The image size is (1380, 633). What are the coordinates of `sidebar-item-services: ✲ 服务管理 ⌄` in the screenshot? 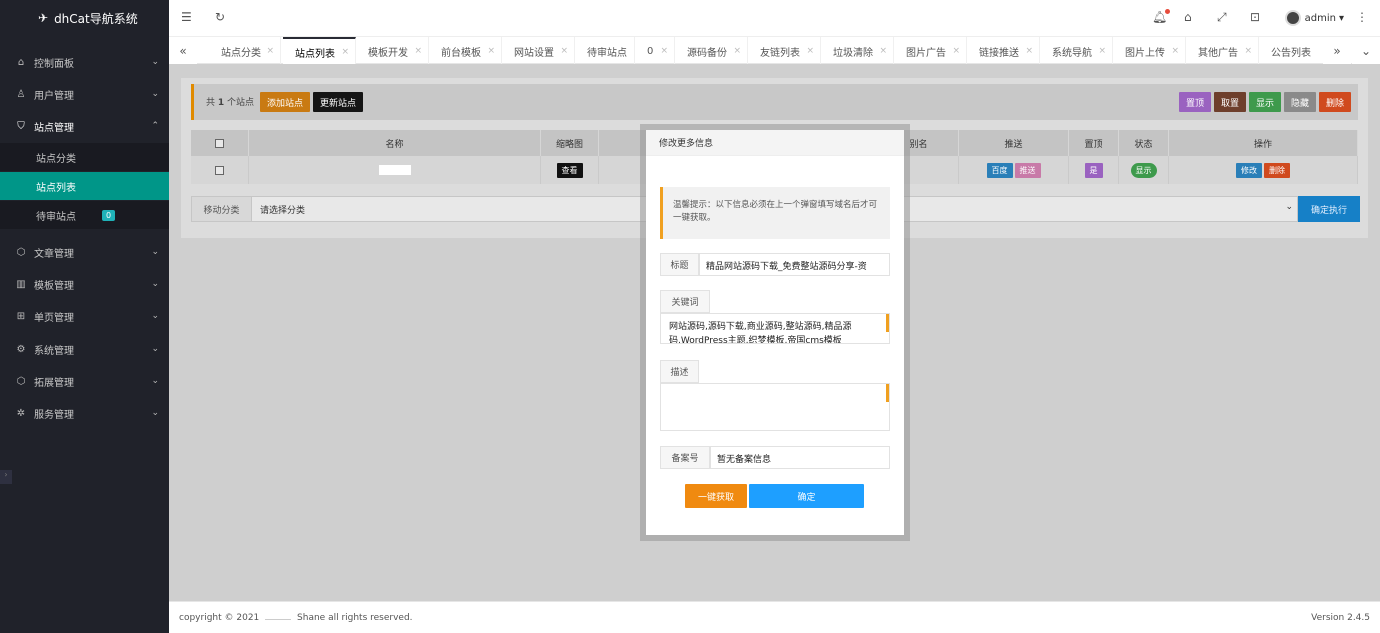 It's located at (84, 413).